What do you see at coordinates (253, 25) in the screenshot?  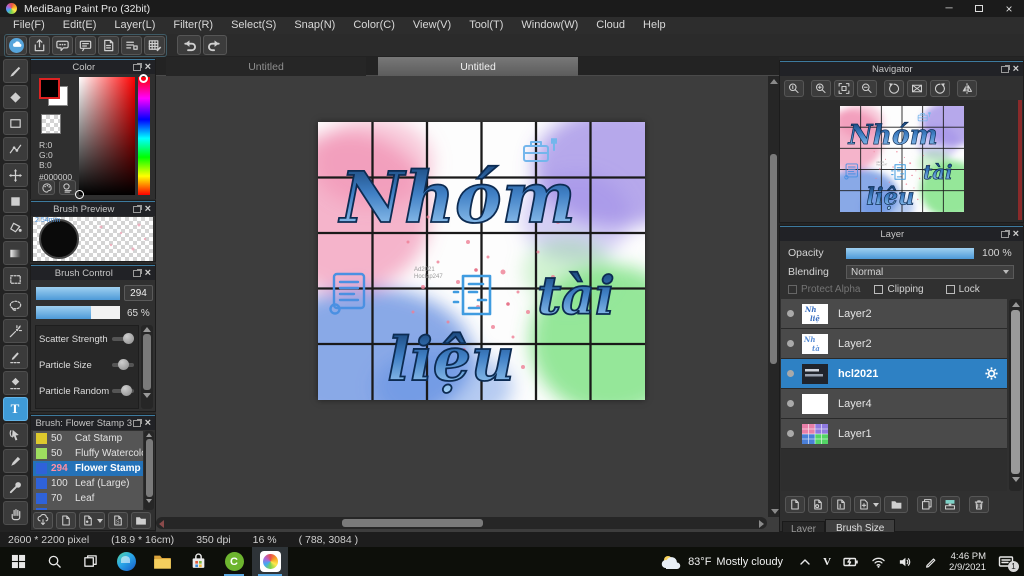 I see `menu-select: Select(S)` at bounding box center [253, 25].